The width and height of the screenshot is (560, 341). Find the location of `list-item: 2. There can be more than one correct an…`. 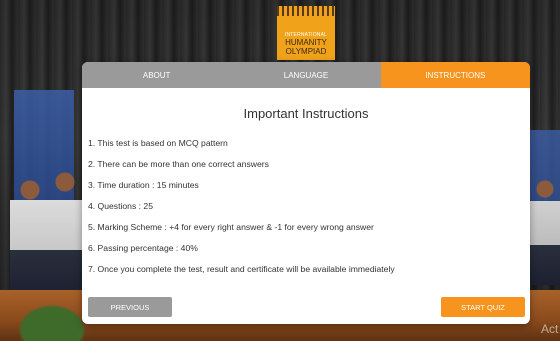

list-item: 2. There can be more than one correct an… is located at coordinates (178, 164).